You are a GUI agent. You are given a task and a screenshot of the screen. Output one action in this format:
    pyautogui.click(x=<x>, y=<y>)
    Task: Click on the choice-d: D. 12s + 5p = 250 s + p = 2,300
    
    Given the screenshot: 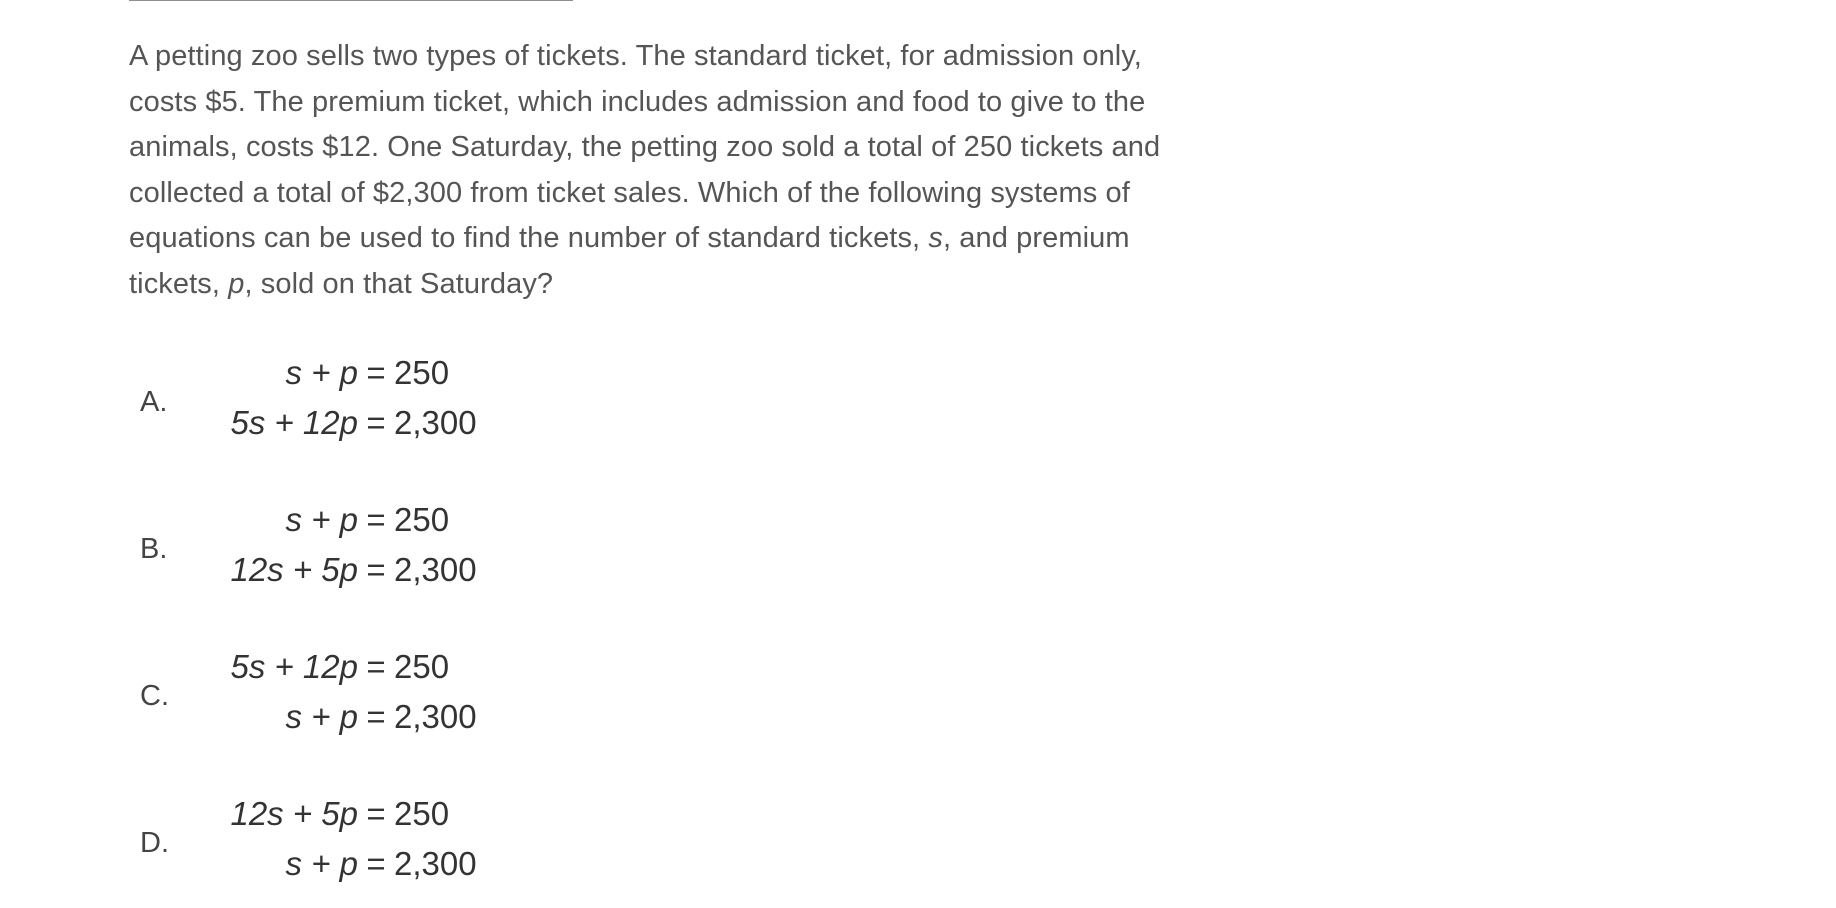 What is the action you would take?
    pyautogui.click(x=318, y=848)
    